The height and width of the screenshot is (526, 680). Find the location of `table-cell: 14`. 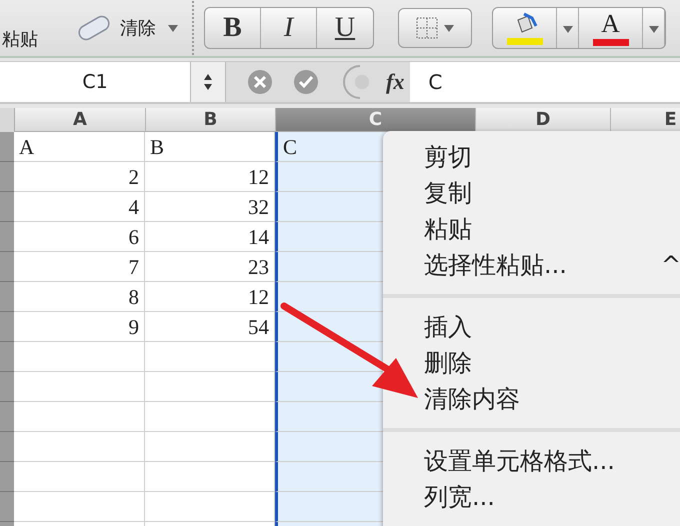

table-cell: 14 is located at coordinates (210, 237).